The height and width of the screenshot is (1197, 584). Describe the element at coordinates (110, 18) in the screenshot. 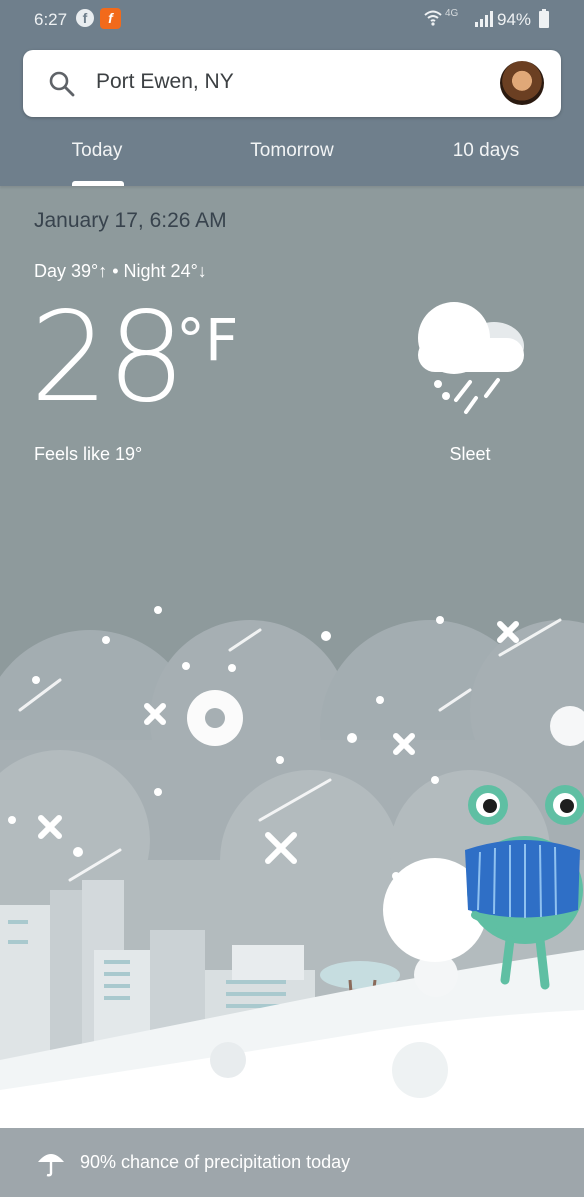

I see `app-icon: f` at that location.